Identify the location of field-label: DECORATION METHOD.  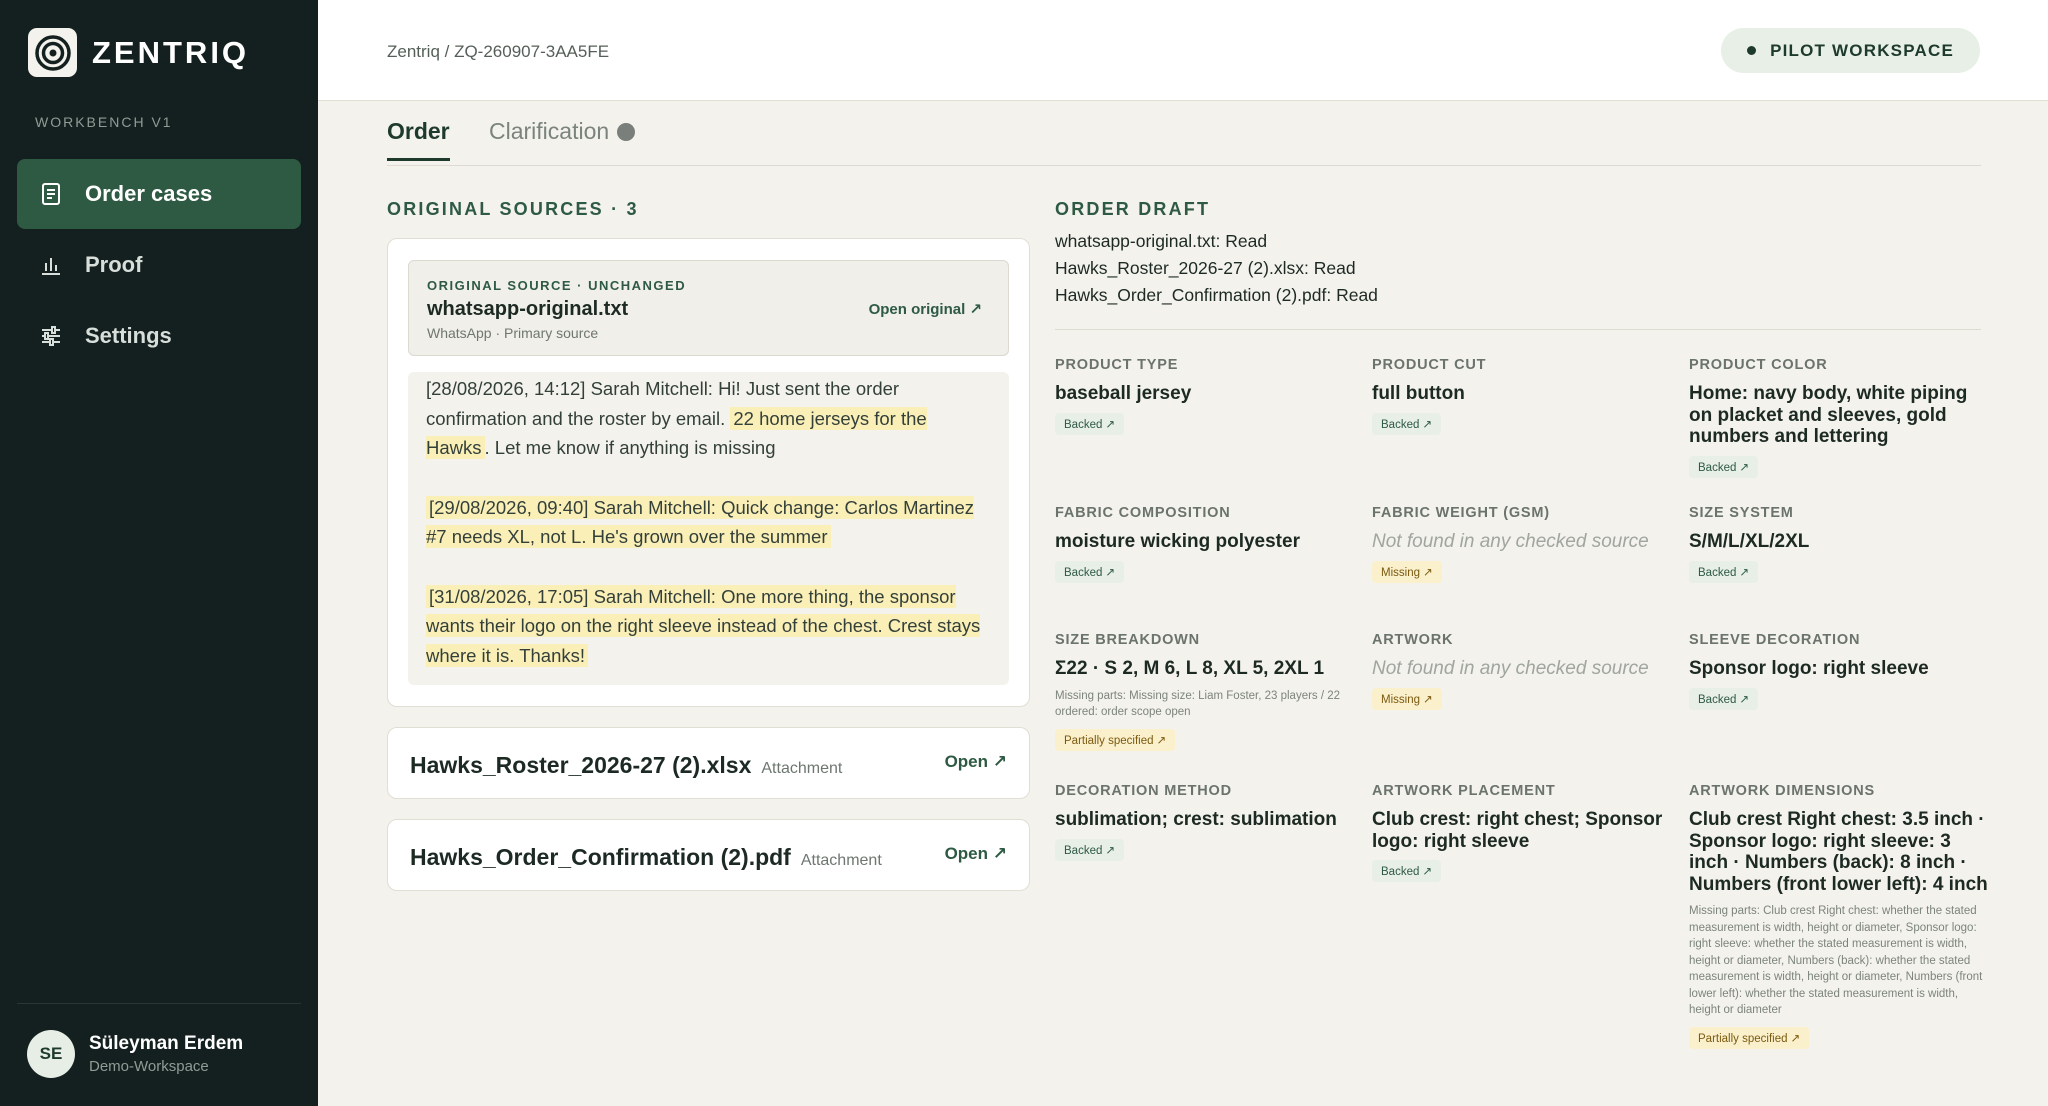
(1143, 791).